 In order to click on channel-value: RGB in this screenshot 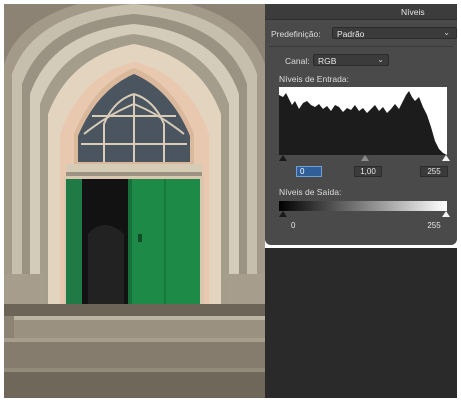, I will do `click(327, 61)`.